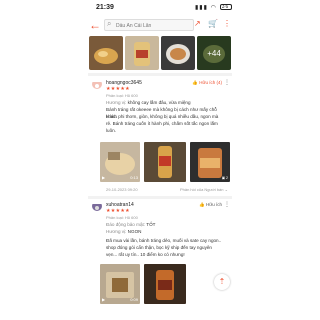 This screenshot has height=320, width=320. I want to click on image-count-badge: ▣ 2, so click(224, 178).